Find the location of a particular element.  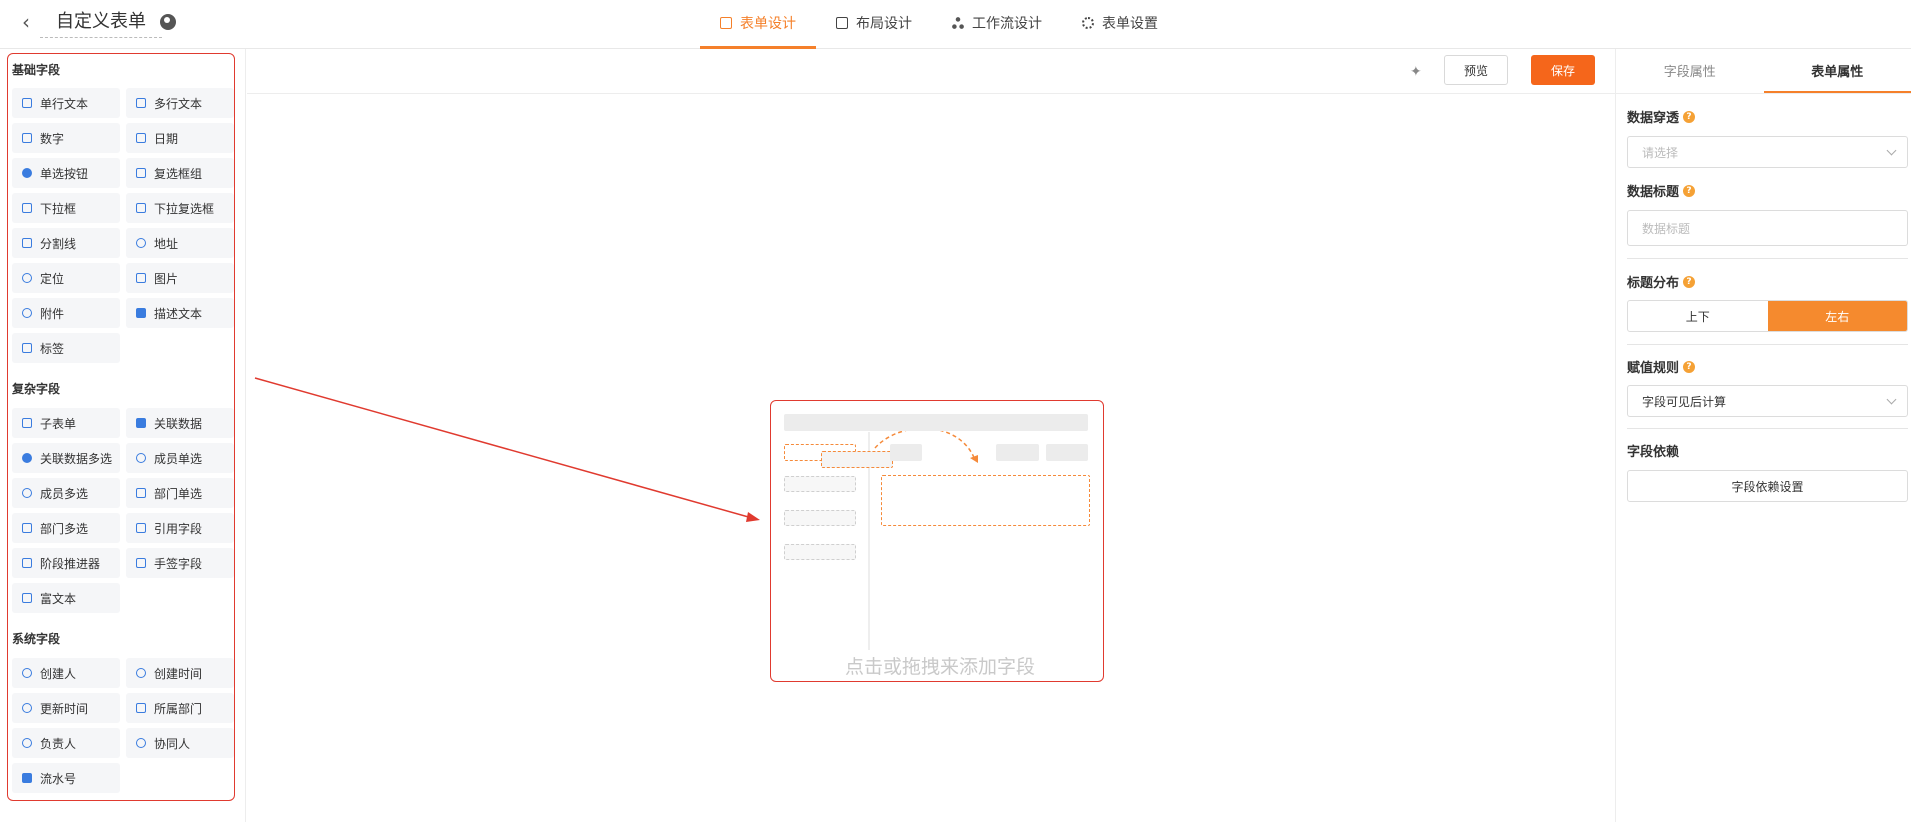

title-layout-toggle: 上下 左右 is located at coordinates (1767, 316).